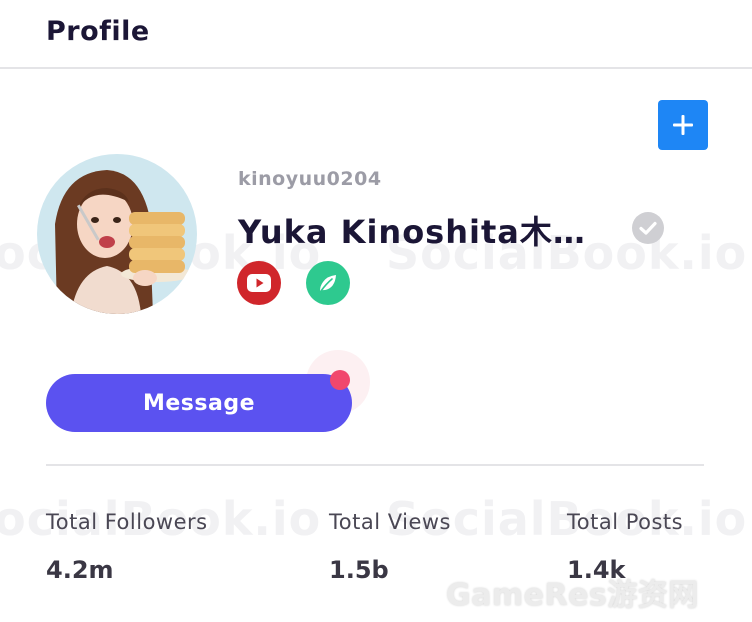  What do you see at coordinates (98, 31) in the screenshot?
I see `page-title: Profile` at bounding box center [98, 31].